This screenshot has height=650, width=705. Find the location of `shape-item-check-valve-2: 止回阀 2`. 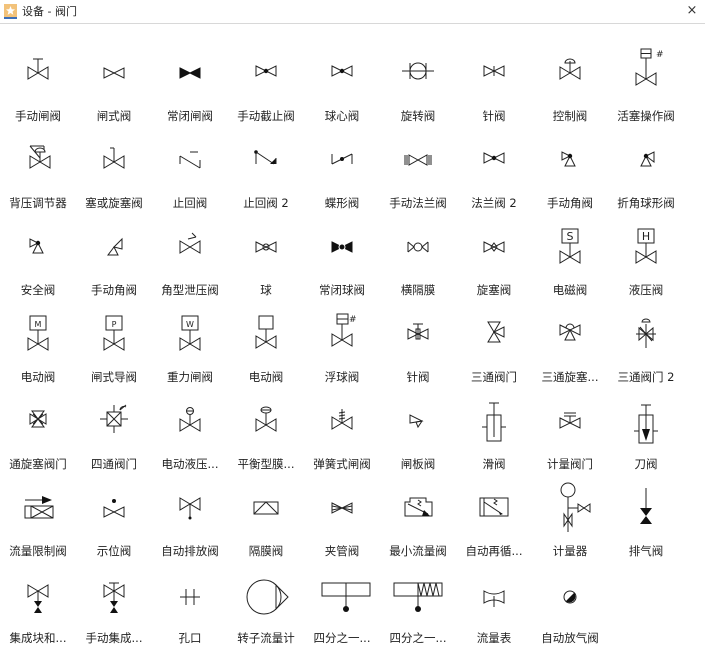

shape-item-check-valve-2: 止回阀 2 is located at coordinates (266, 169).